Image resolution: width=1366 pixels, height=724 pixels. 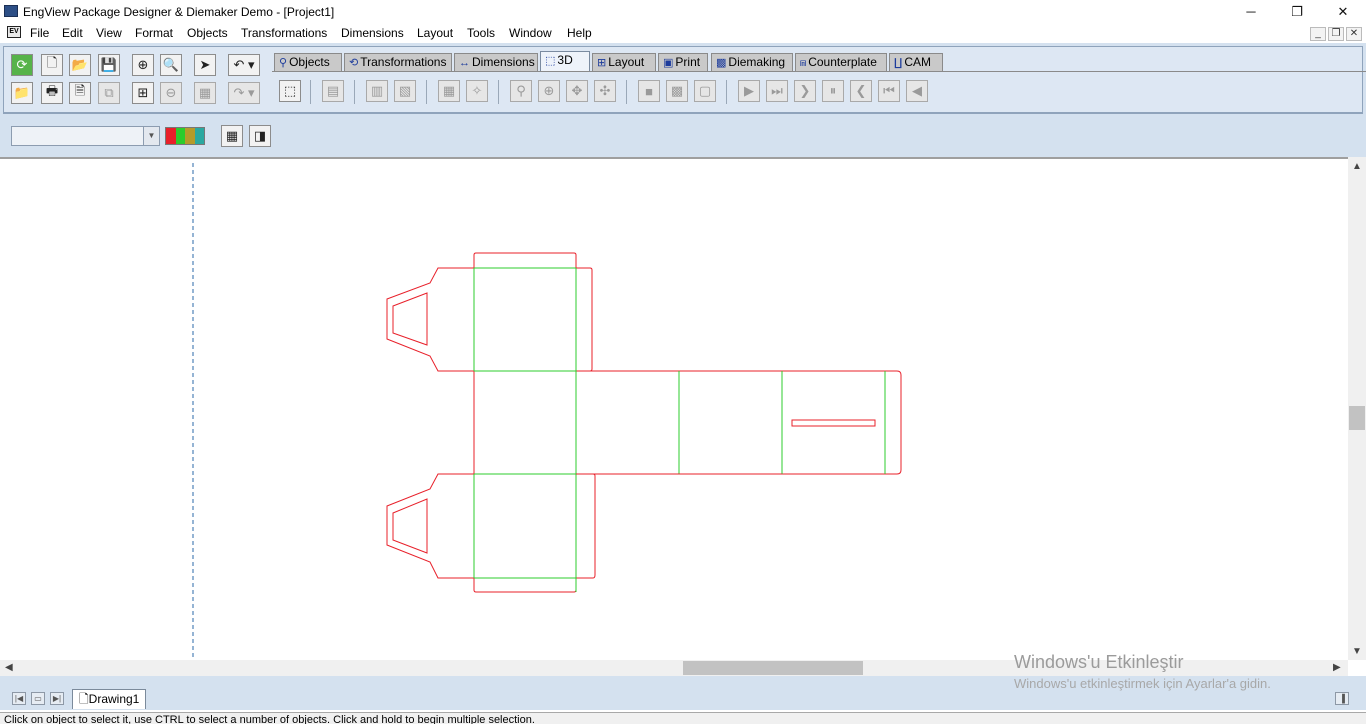 What do you see at coordinates (1336, 34) in the screenshot?
I see `mdi-restore-button: ❐` at bounding box center [1336, 34].